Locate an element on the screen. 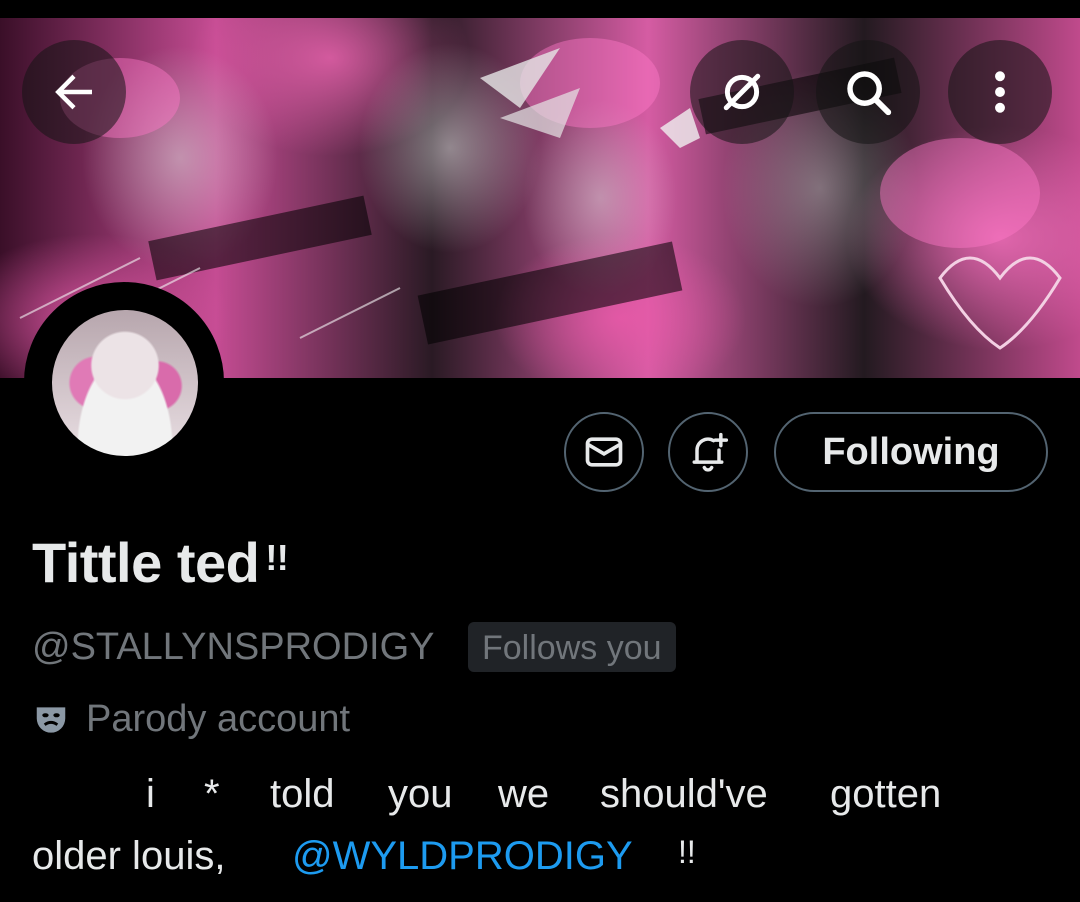 The width and height of the screenshot is (1080, 902). following-button: Following is located at coordinates (911, 452).